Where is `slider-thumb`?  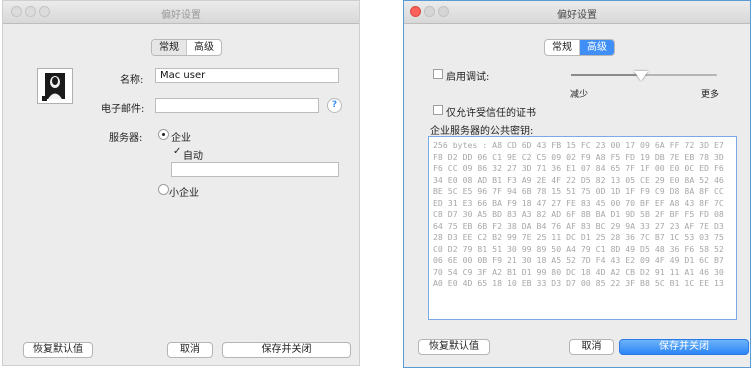 slider-thumb is located at coordinates (641, 76).